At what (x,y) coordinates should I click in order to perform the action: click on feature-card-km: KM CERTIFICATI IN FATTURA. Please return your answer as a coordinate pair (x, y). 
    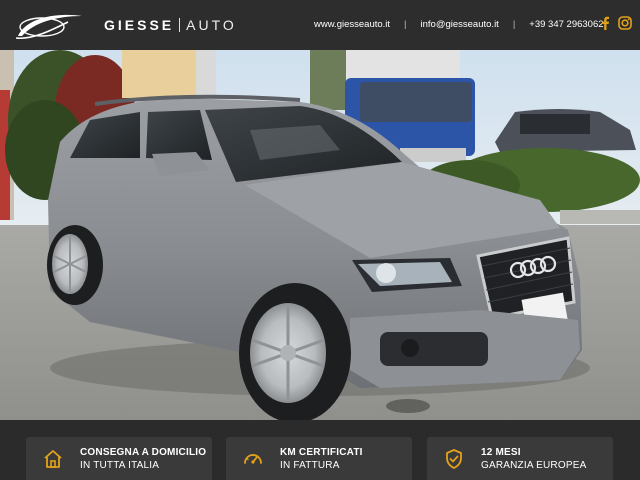
    Looking at the image, I should click on (319, 458).